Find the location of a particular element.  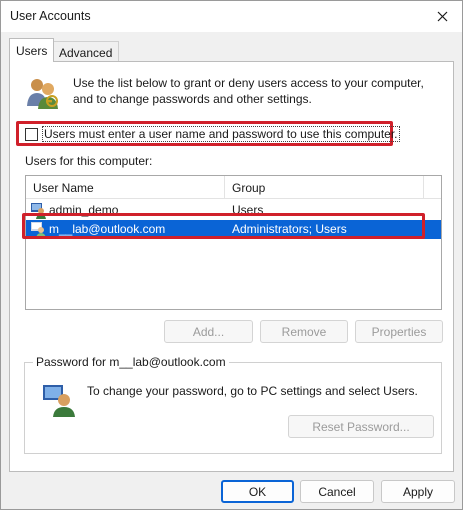

apply-button-label: Apply is located at coordinates (418, 491).